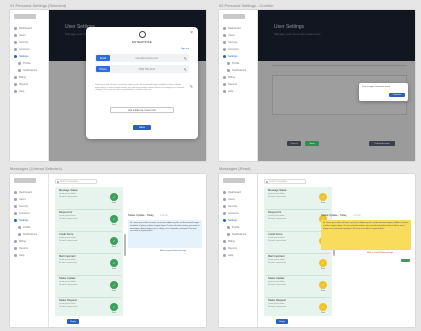  What do you see at coordinates (103, 58) in the screenshot?
I see `email-chip: Email` at bounding box center [103, 58].